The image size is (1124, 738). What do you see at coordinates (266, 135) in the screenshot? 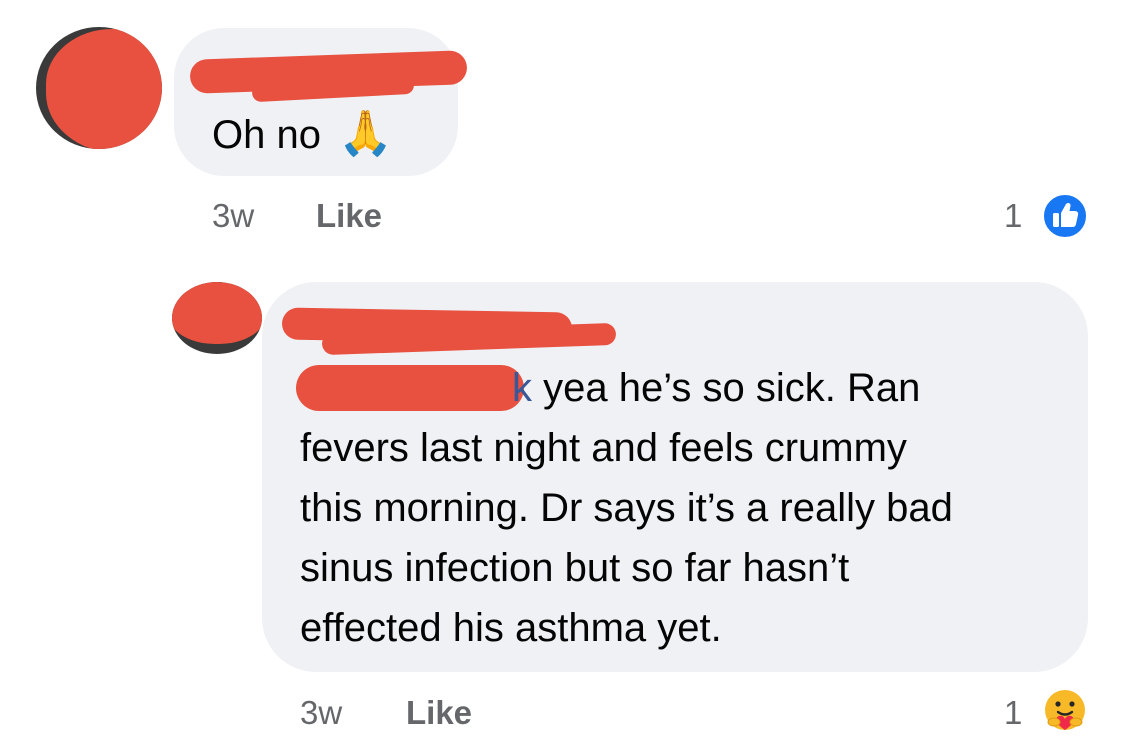
I see `comment-text-body: Oh no` at bounding box center [266, 135].